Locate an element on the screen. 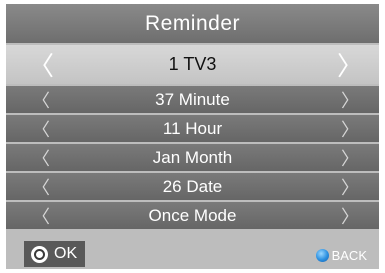  row-hour: 〈 11 Hour 〉 is located at coordinates (192, 128).